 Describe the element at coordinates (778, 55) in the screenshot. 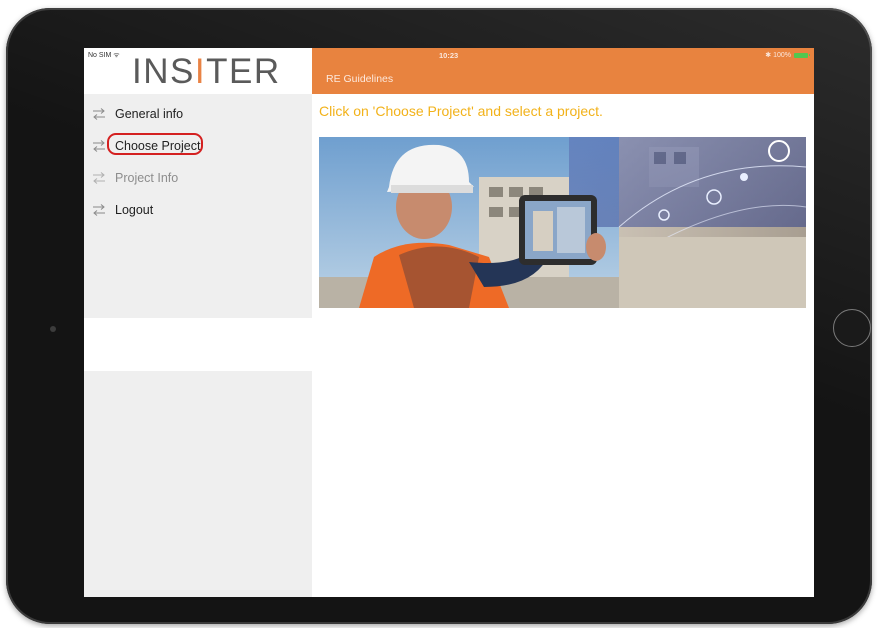

I see `battery-label: ✱ 100%` at that location.